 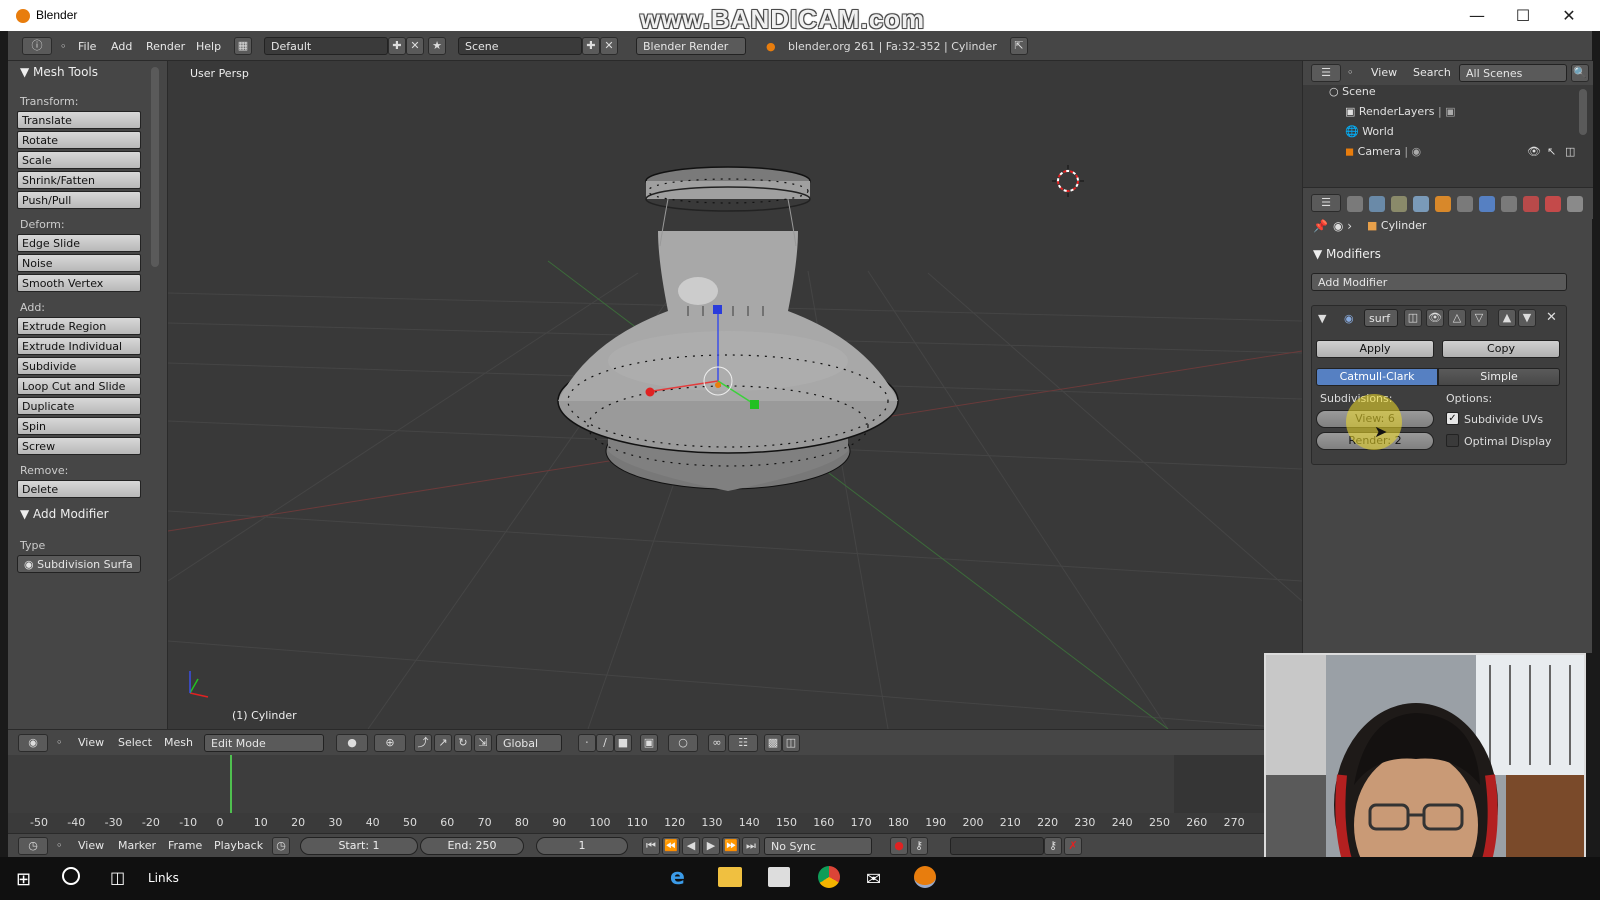 I want to click on render-tab-icon, so click(x=1355, y=204).